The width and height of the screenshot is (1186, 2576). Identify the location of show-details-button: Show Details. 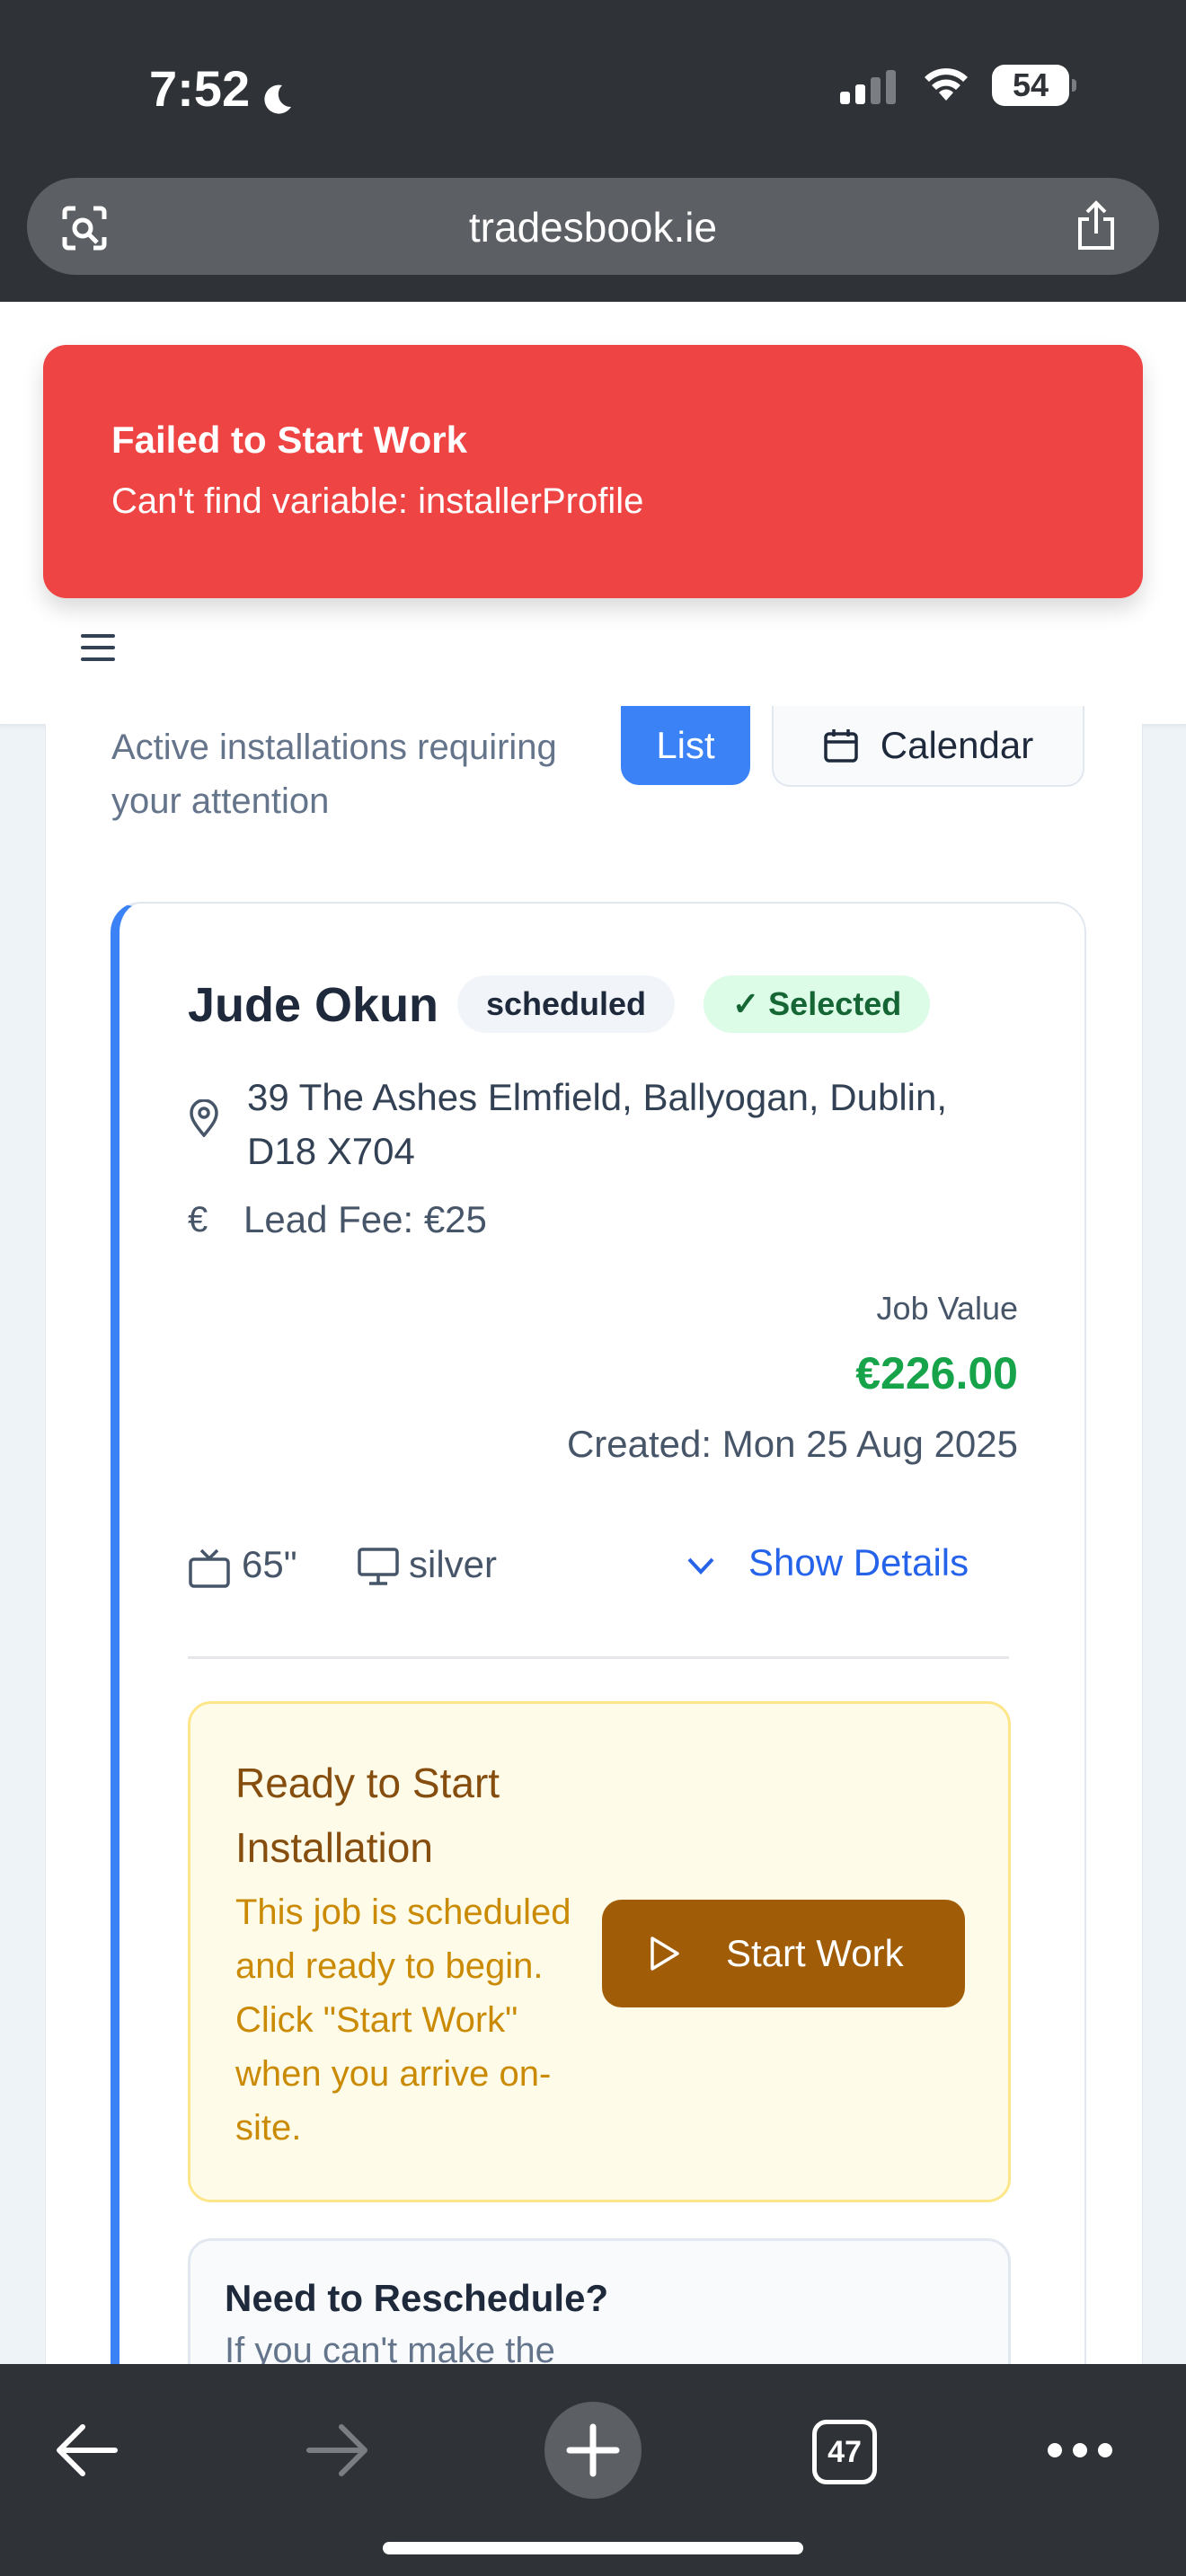
(858, 1562).